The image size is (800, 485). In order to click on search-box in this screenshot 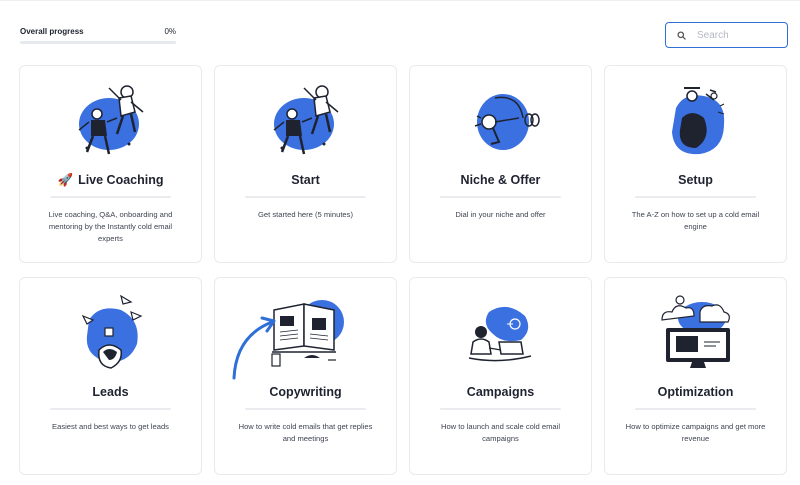, I will do `click(726, 35)`.